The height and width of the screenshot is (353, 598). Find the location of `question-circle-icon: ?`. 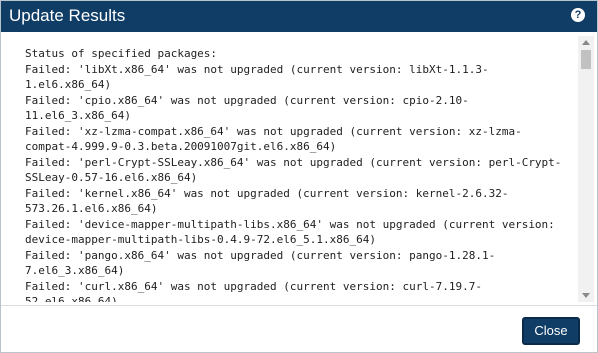

question-circle-icon: ? is located at coordinates (578, 15).